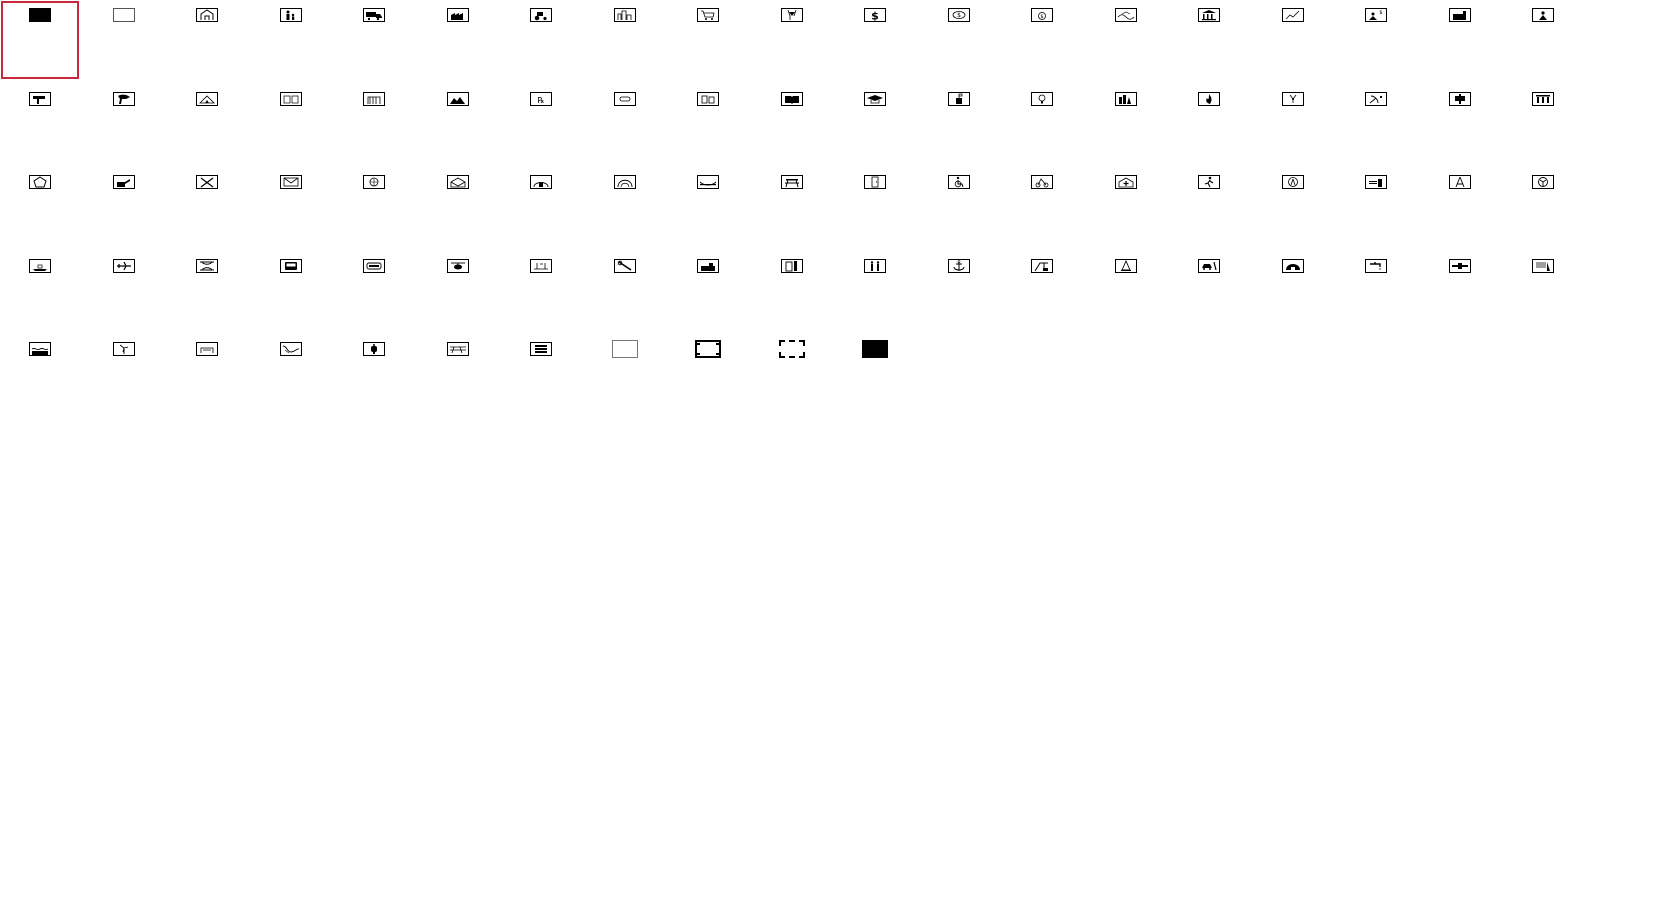 This screenshot has width=1653, height=918. Describe the element at coordinates (541, 98) in the screenshot. I see `pharmacy-icon: ℞` at that location.